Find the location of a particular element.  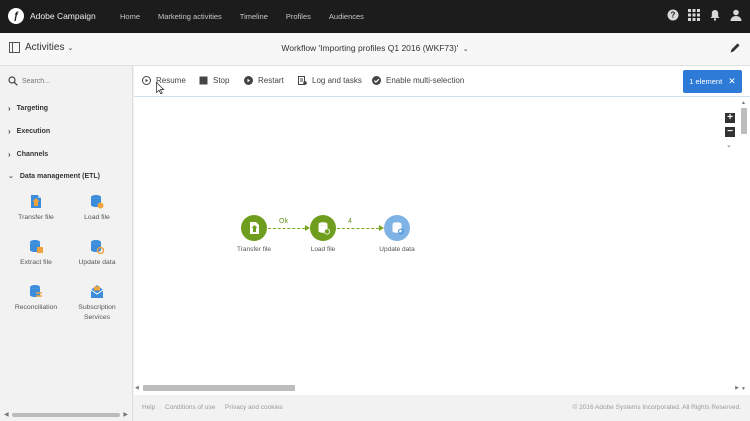

horizontal-scroll-thumb is located at coordinates (219, 388).